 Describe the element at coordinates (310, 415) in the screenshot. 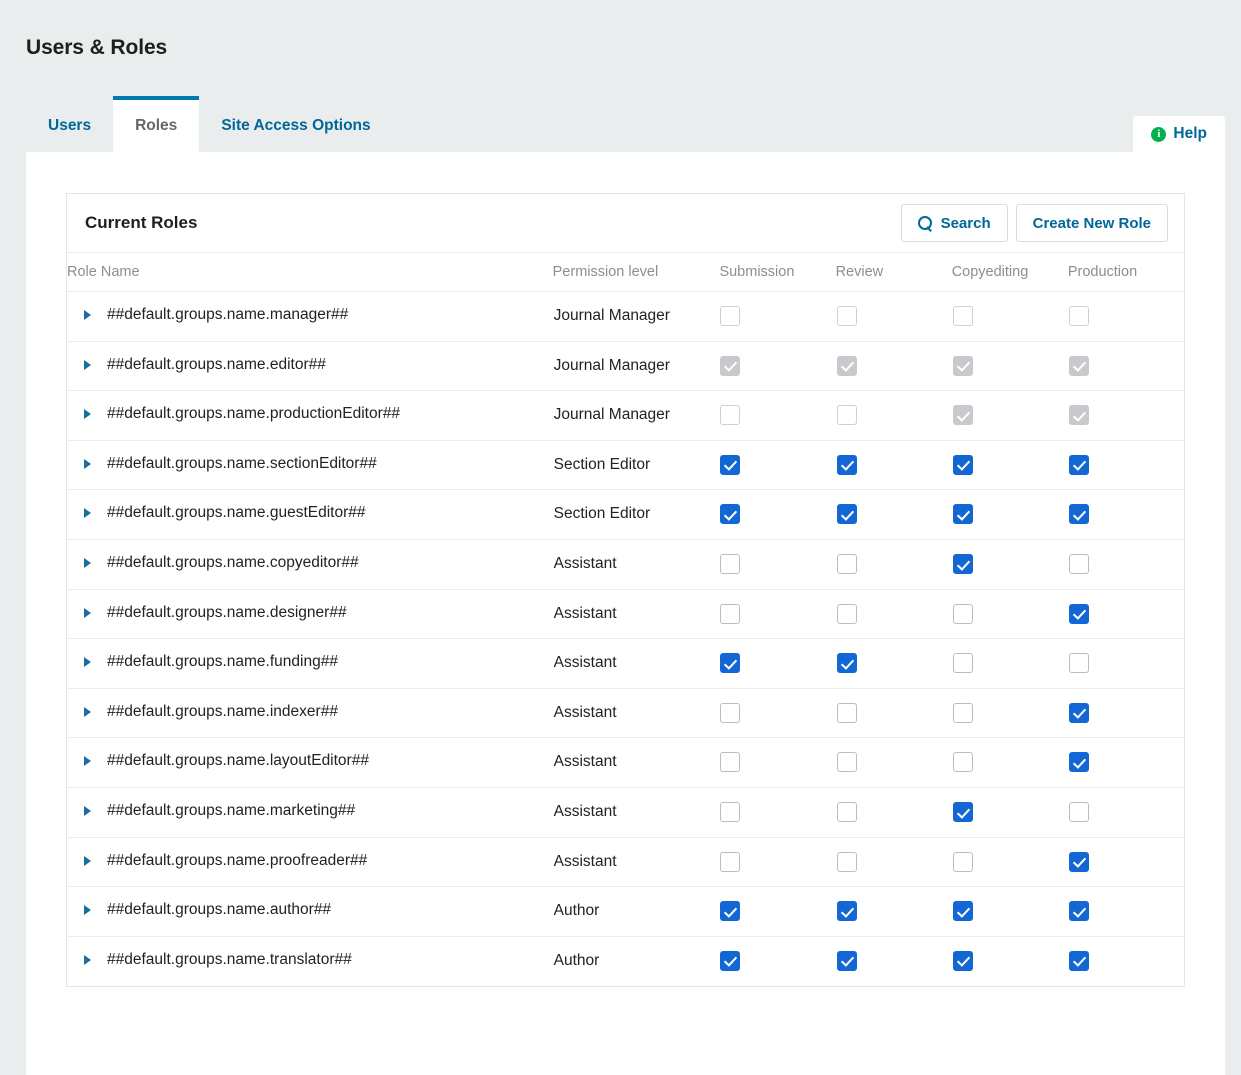

I see `role-name-cell: ##default.groups.name.productionEditor##` at that location.